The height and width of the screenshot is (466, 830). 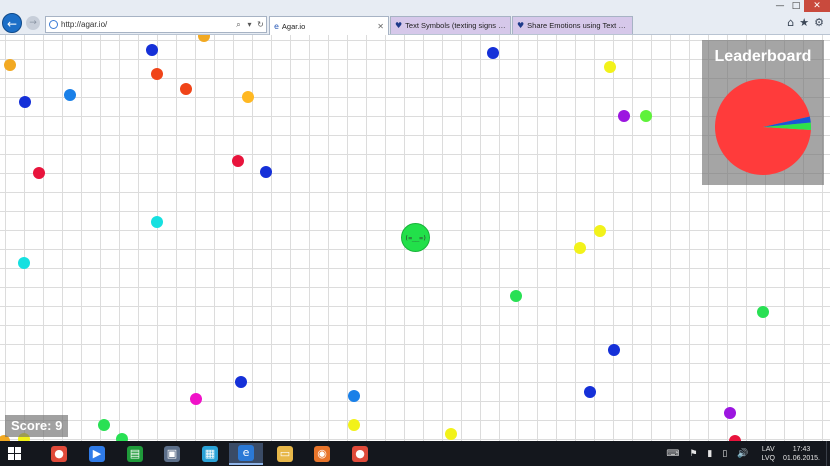 I want to click on internet-explorer-icon: e, so click(x=246, y=453).